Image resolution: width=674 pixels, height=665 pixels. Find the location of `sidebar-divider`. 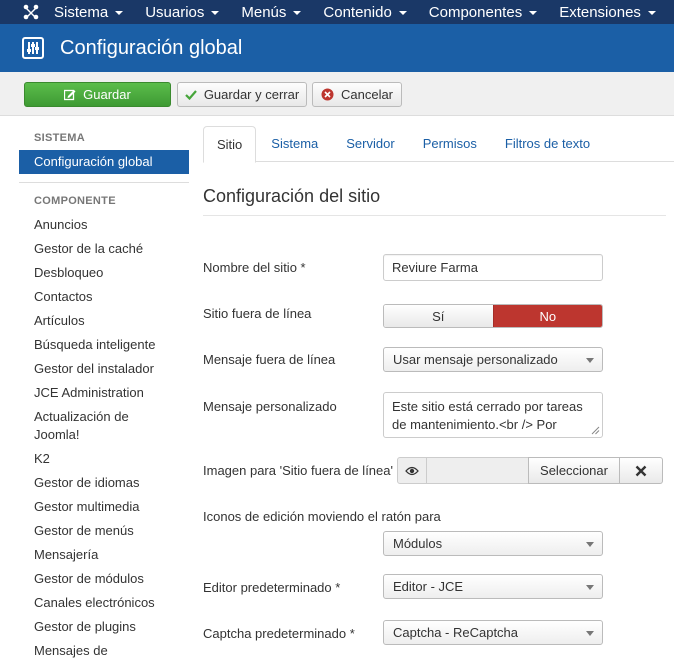

sidebar-divider is located at coordinates (104, 182).